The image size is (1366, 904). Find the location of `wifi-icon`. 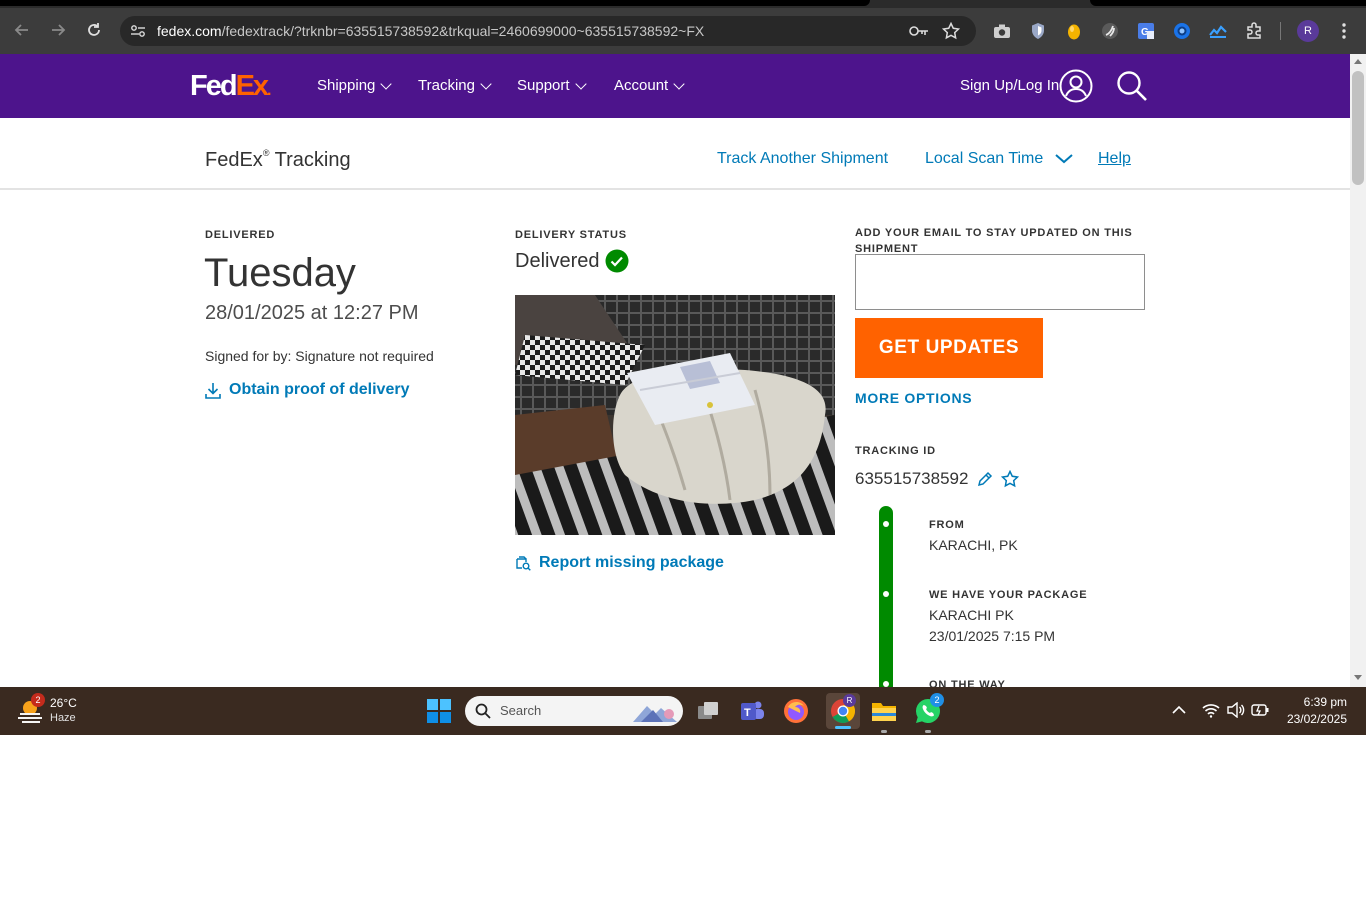

wifi-icon is located at coordinates (1211, 710).